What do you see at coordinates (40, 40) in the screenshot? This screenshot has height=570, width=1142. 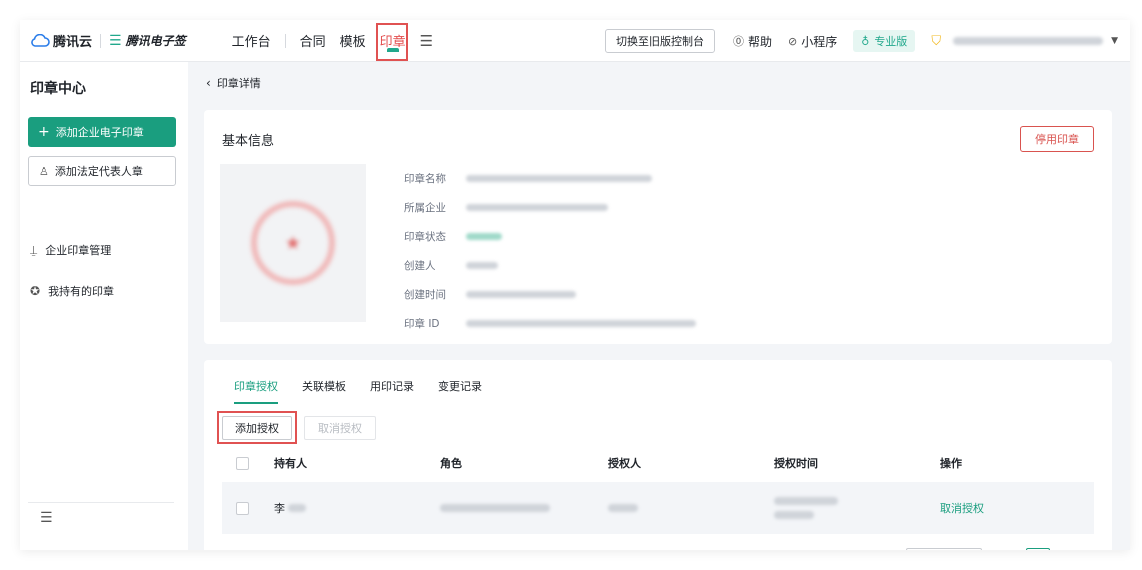 I see `tencent-cloud-icon` at bounding box center [40, 40].